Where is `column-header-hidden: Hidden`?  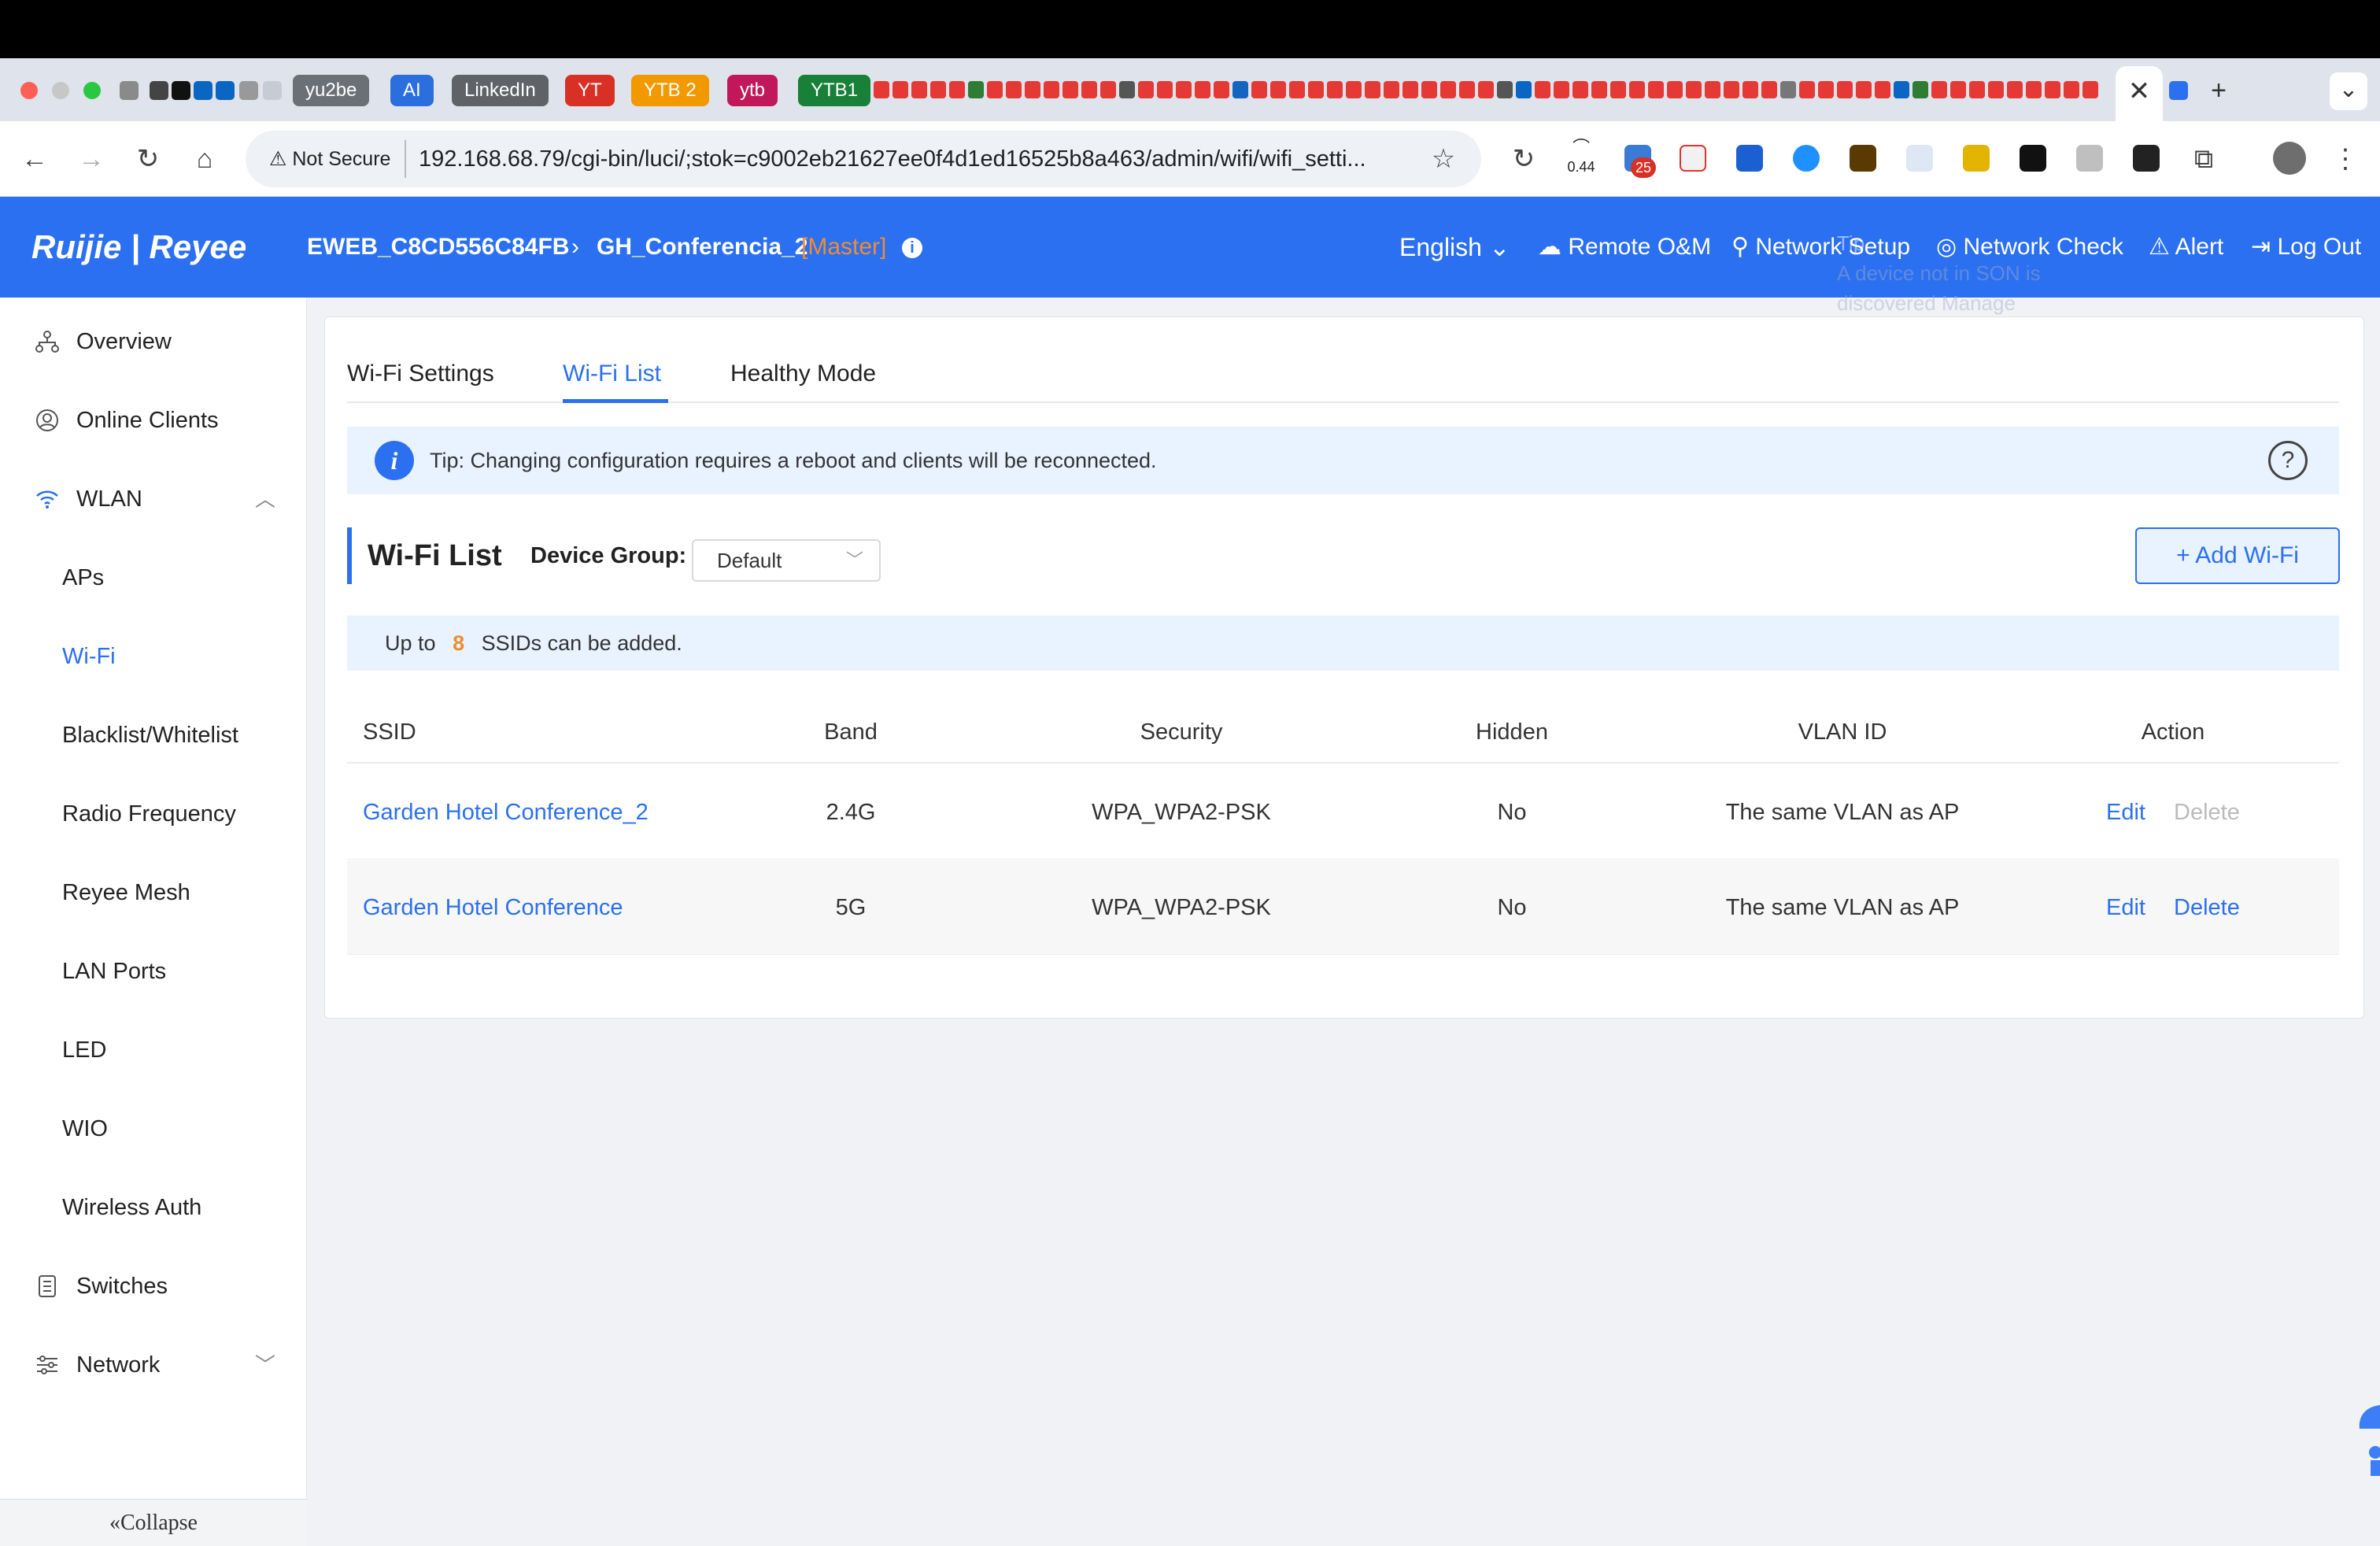
column-header-hidden: Hidden is located at coordinates (1512, 732).